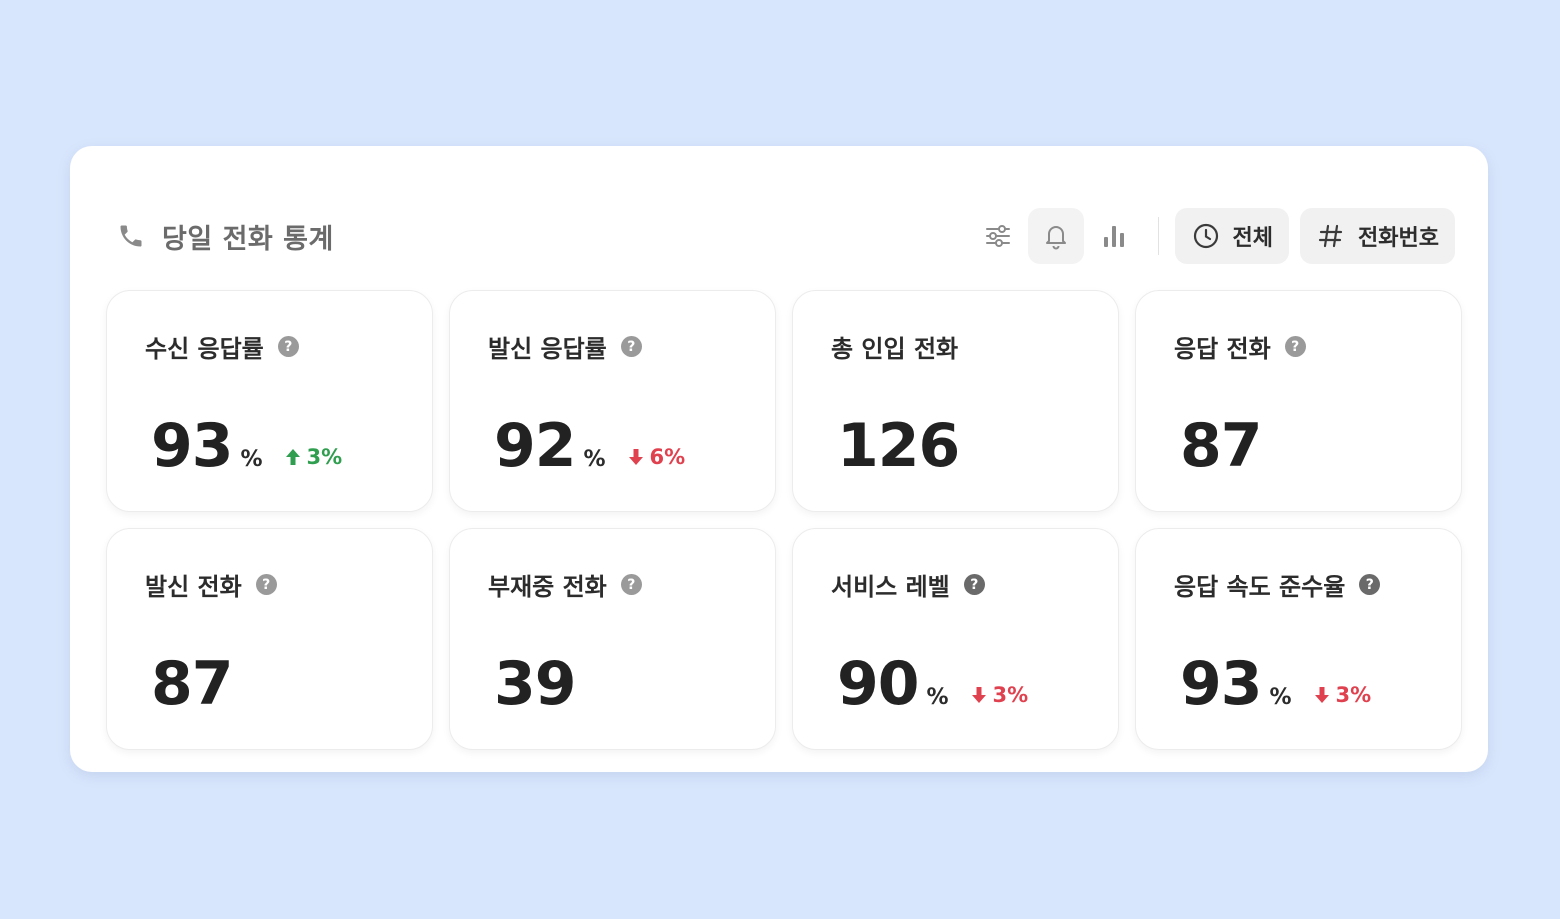  I want to click on card-value: 92, so click(535, 446).